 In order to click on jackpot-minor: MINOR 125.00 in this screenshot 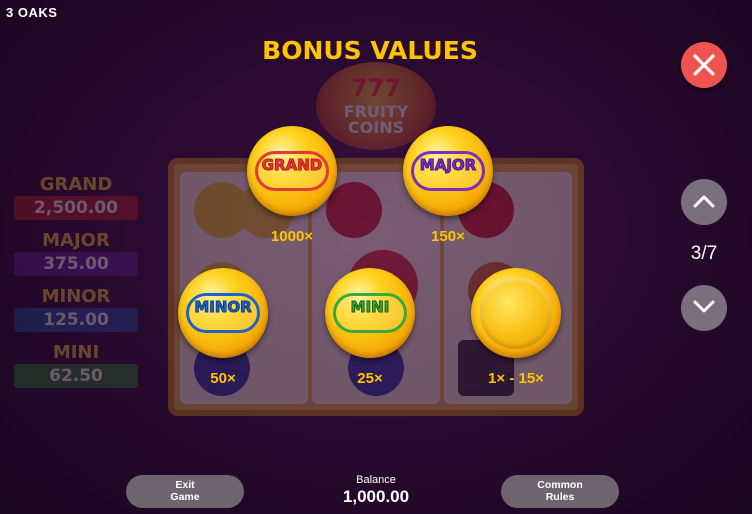, I will do `click(76, 309)`.